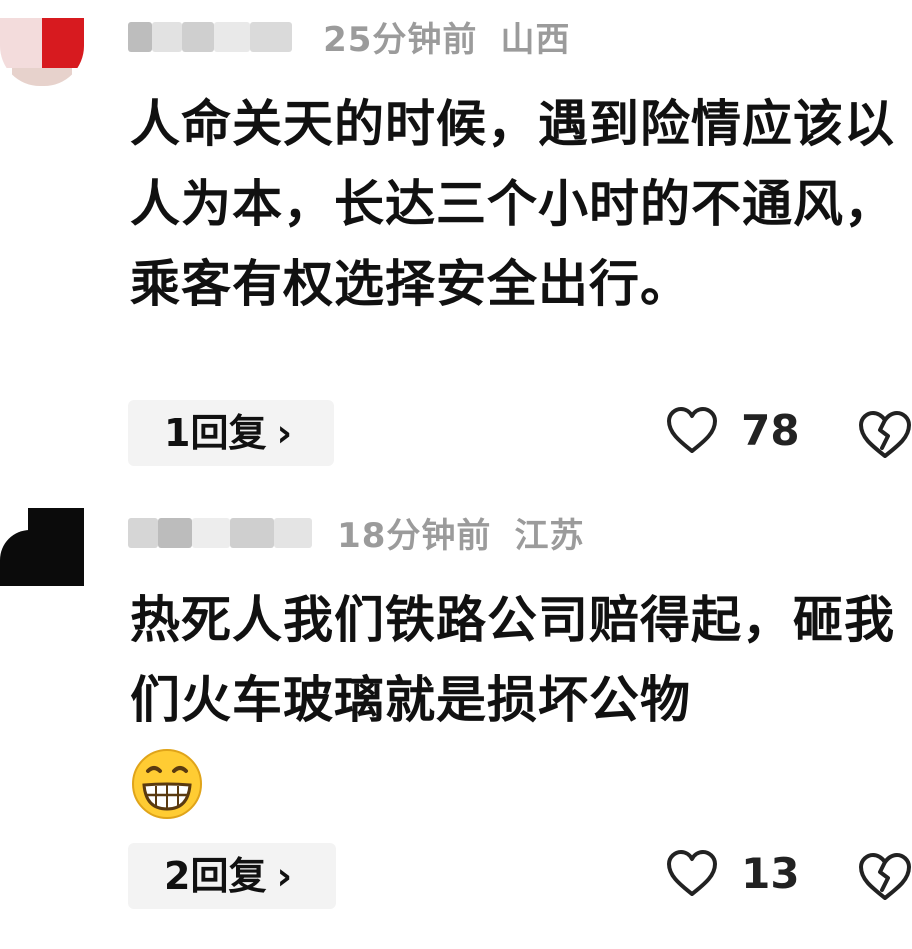 Image resolution: width=912 pixels, height=949 pixels. Describe the element at coordinates (167, 783) in the screenshot. I see `grinning-face-emoji-icon` at that location.